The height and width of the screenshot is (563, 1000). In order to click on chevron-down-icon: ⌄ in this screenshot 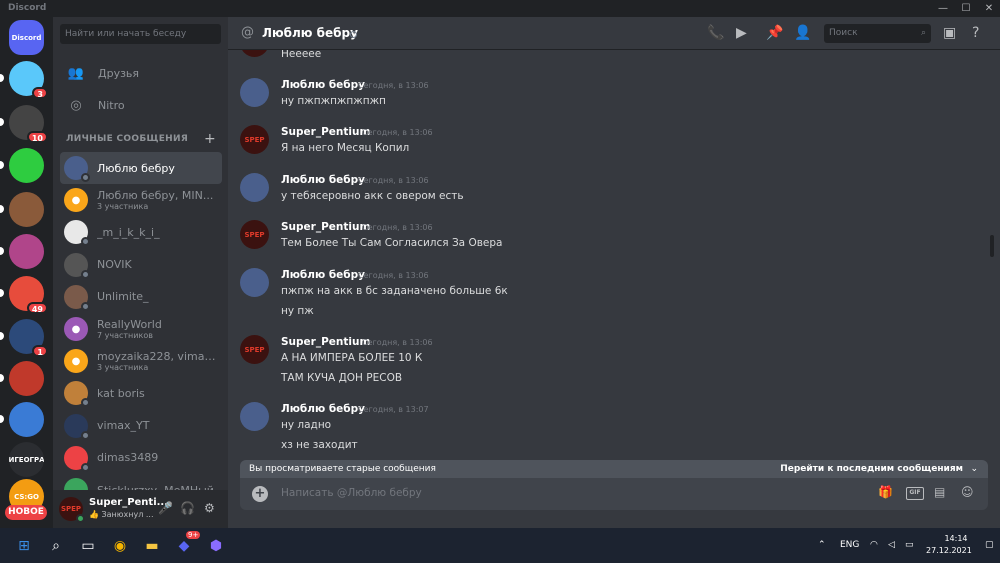, I will do `click(974, 469)`.